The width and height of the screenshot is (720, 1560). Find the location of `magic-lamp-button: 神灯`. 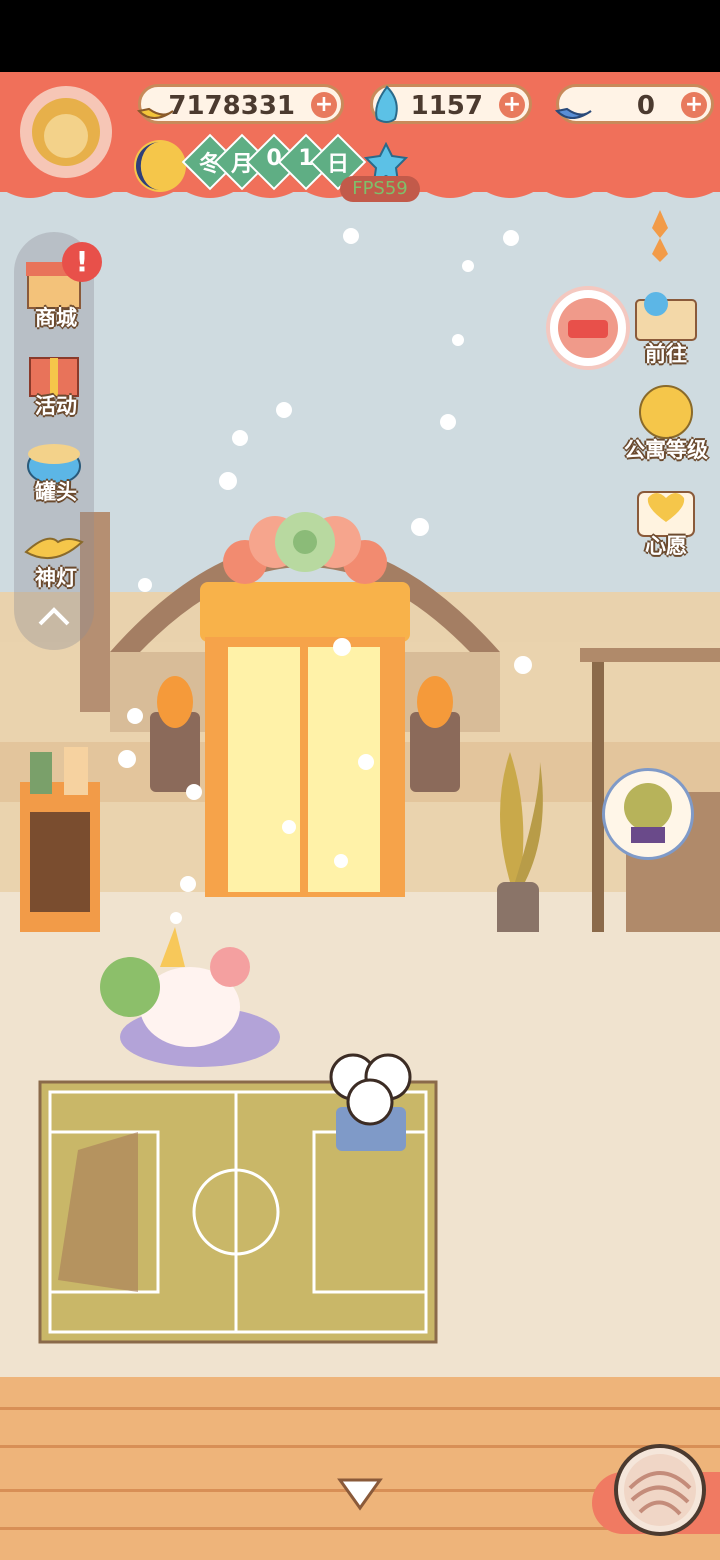

magic-lamp-button: 神灯 is located at coordinates (54, 551).